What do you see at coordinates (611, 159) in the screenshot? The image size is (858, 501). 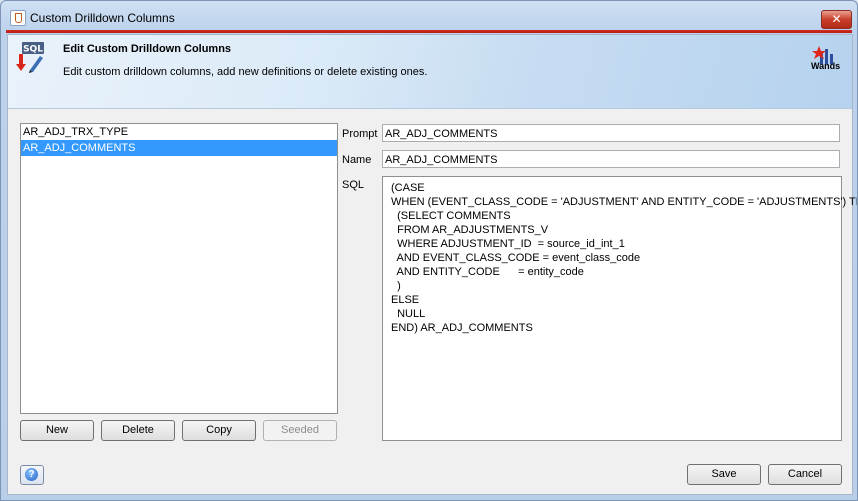 I see `name-input: AR_ADJ_COMMENTS` at bounding box center [611, 159].